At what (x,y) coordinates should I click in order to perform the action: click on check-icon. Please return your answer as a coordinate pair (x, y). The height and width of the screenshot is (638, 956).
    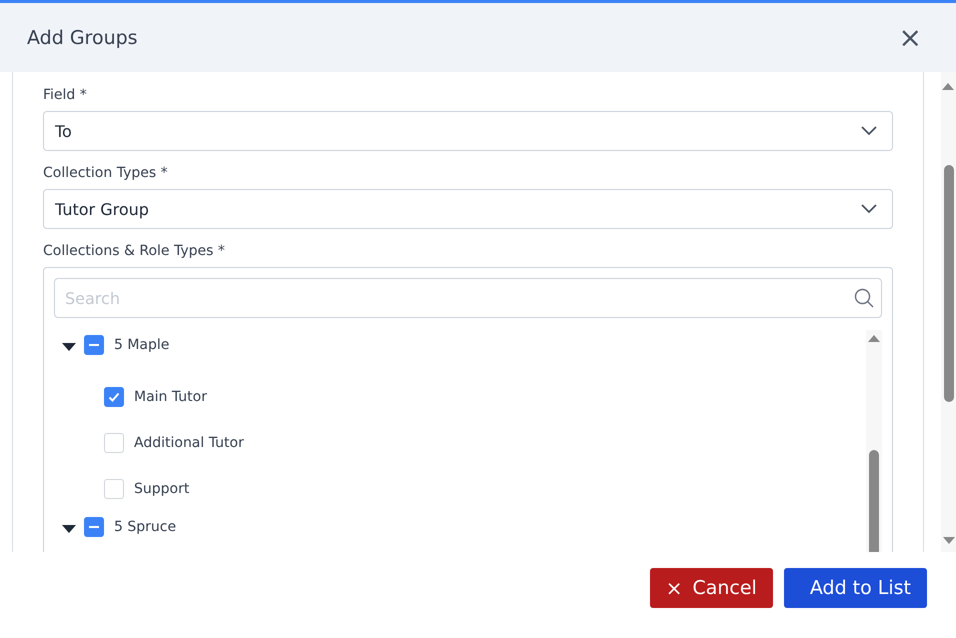
    Looking at the image, I should click on (114, 397).